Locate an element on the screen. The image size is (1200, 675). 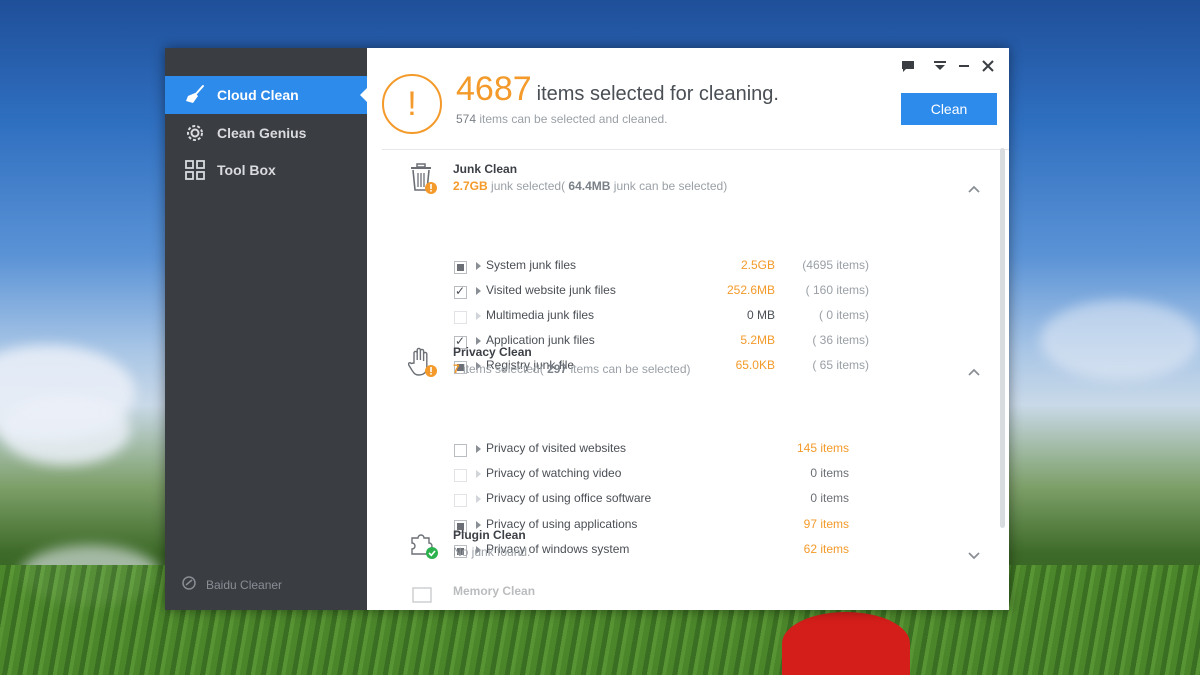
scrollbar is located at coordinates (1002, 338).